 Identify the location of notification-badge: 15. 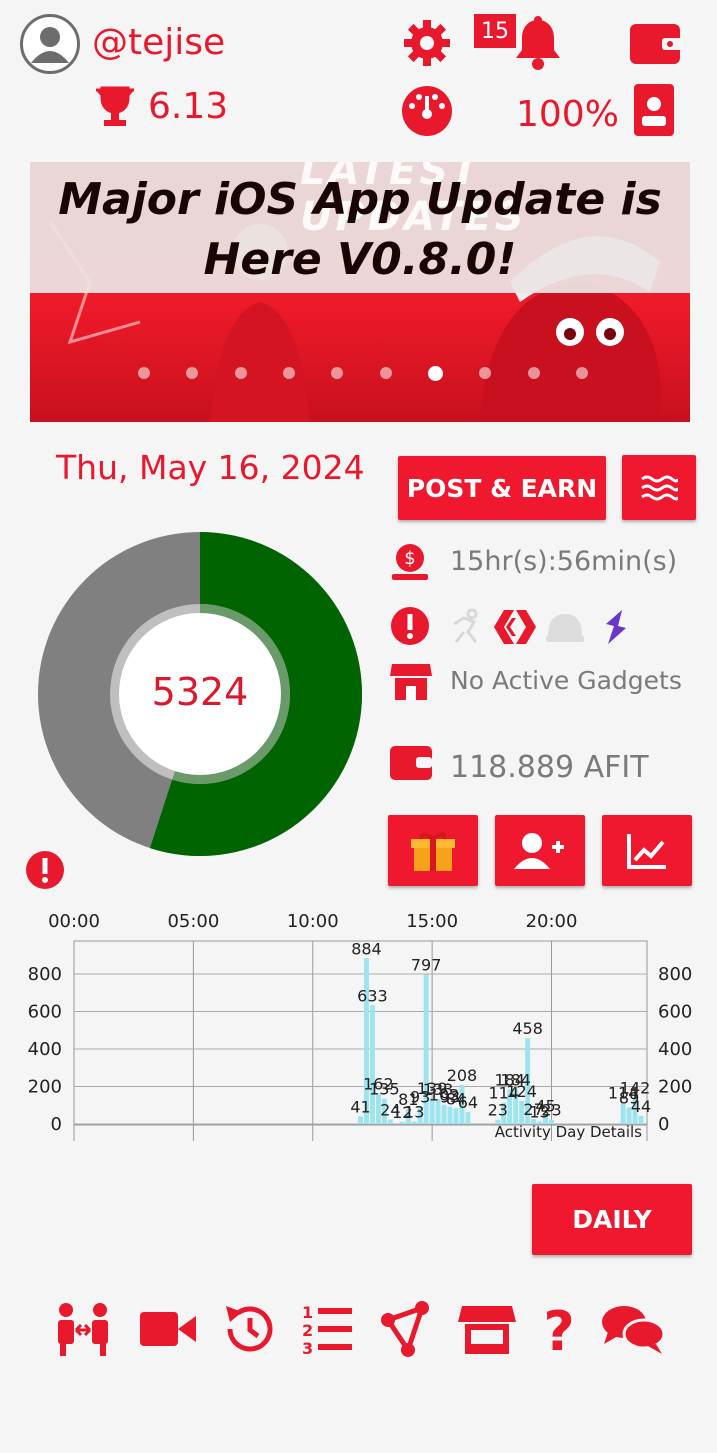
(495, 31).